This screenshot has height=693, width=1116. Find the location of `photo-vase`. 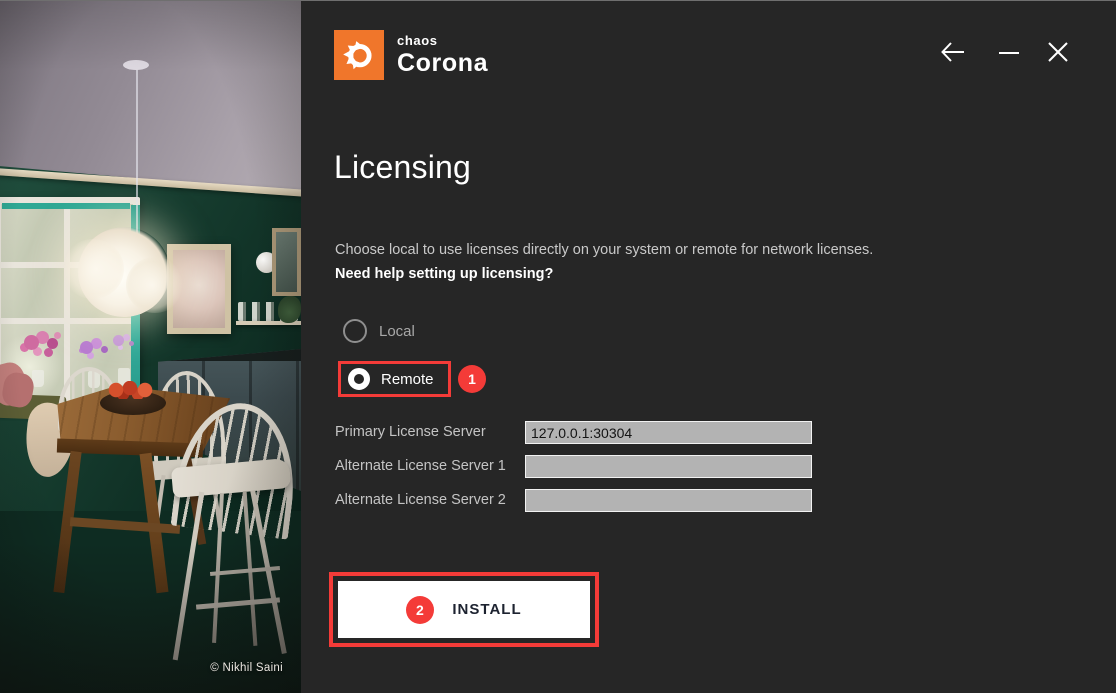

photo-vase is located at coordinates (38, 378).